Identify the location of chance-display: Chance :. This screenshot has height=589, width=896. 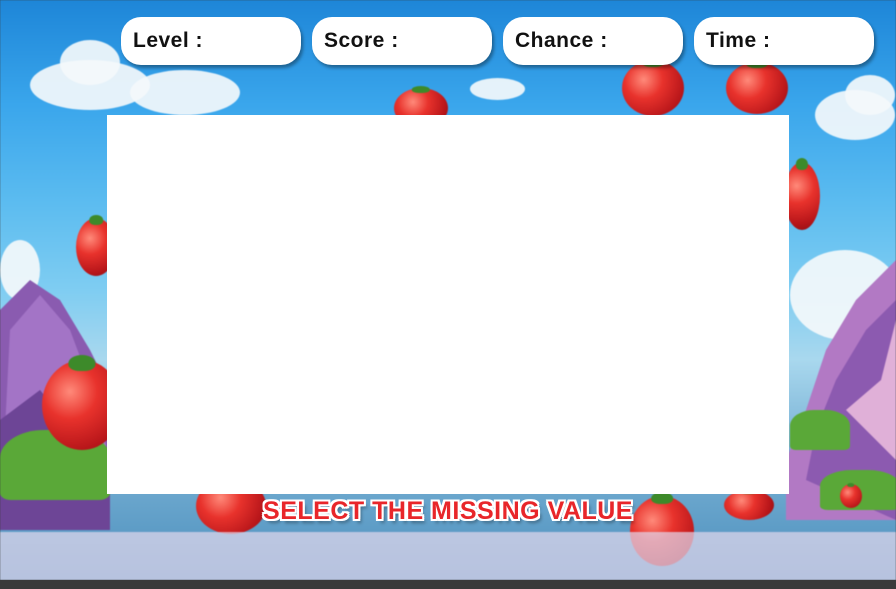
(593, 41).